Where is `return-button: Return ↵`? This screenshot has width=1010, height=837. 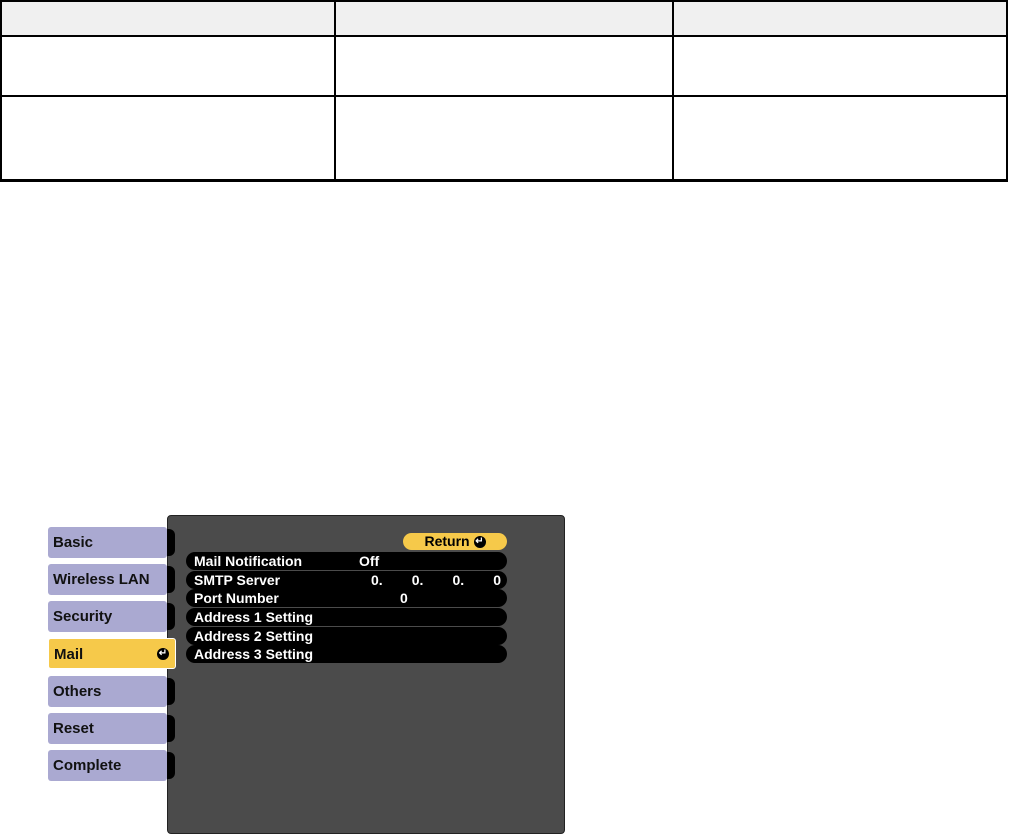
return-button: Return ↵ is located at coordinates (455, 541).